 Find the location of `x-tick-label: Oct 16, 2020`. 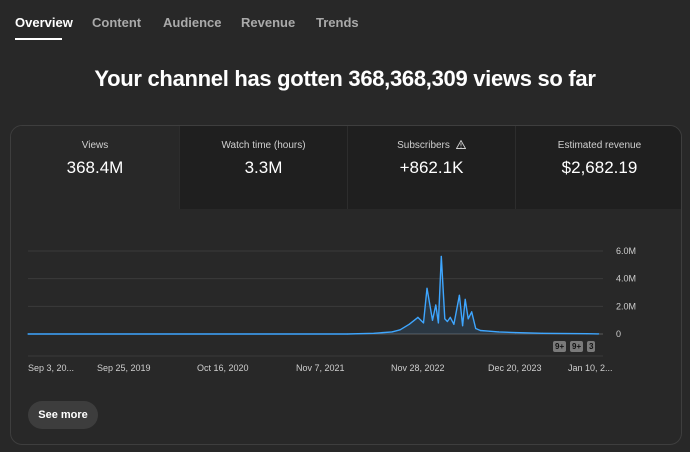

x-tick-label: Oct 16, 2020 is located at coordinates (223, 368).